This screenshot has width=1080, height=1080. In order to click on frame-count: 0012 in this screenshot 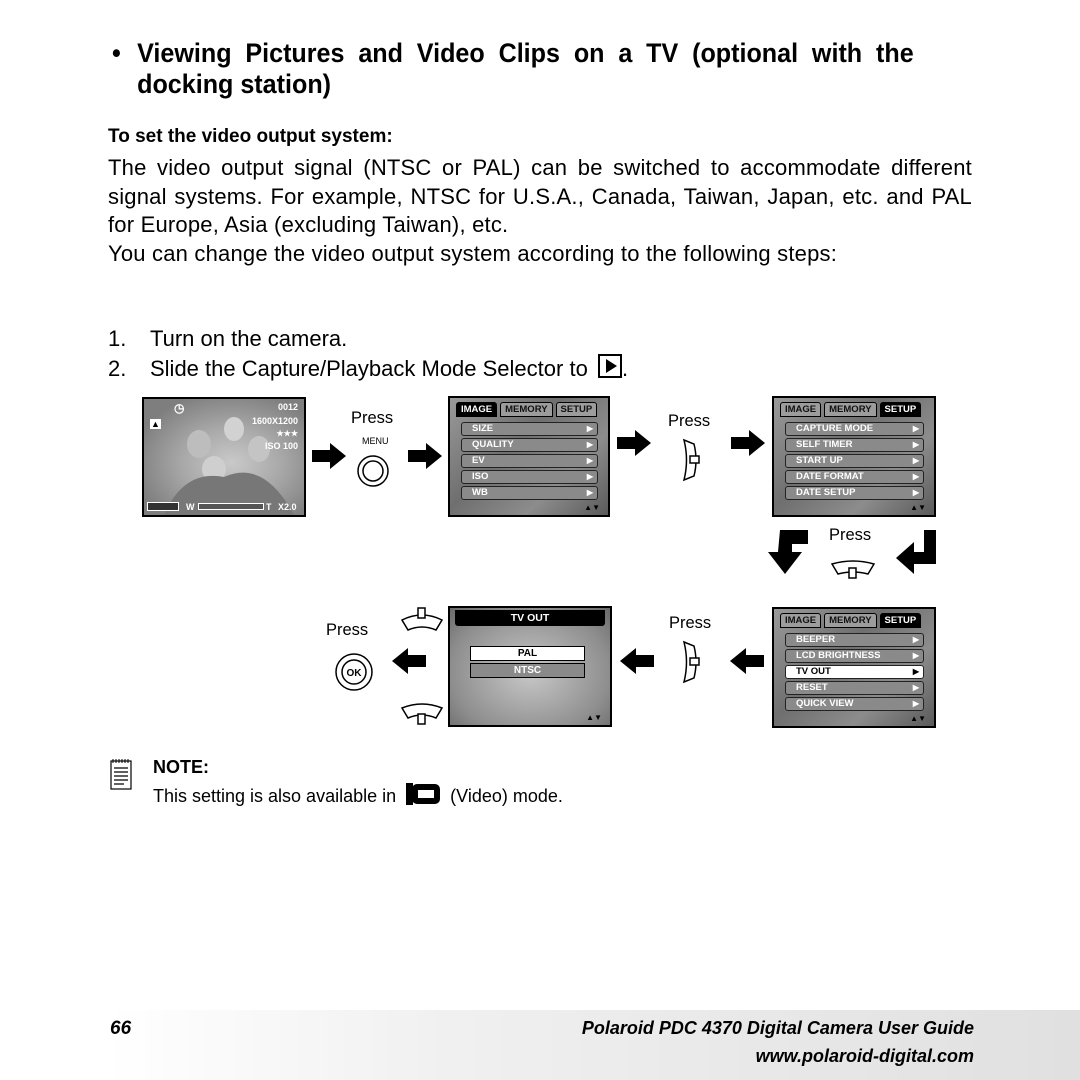, I will do `click(287, 407)`.